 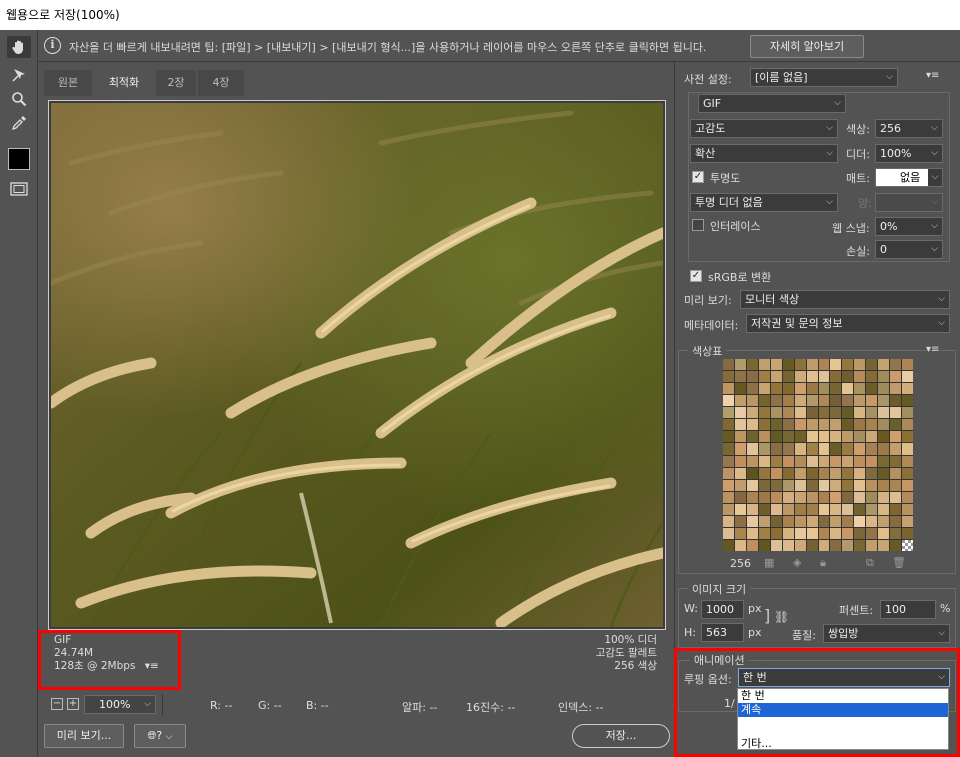 What do you see at coordinates (698, 225) in the screenshot?
I see `interlace-checkbox` at bounding box center [698, 225].